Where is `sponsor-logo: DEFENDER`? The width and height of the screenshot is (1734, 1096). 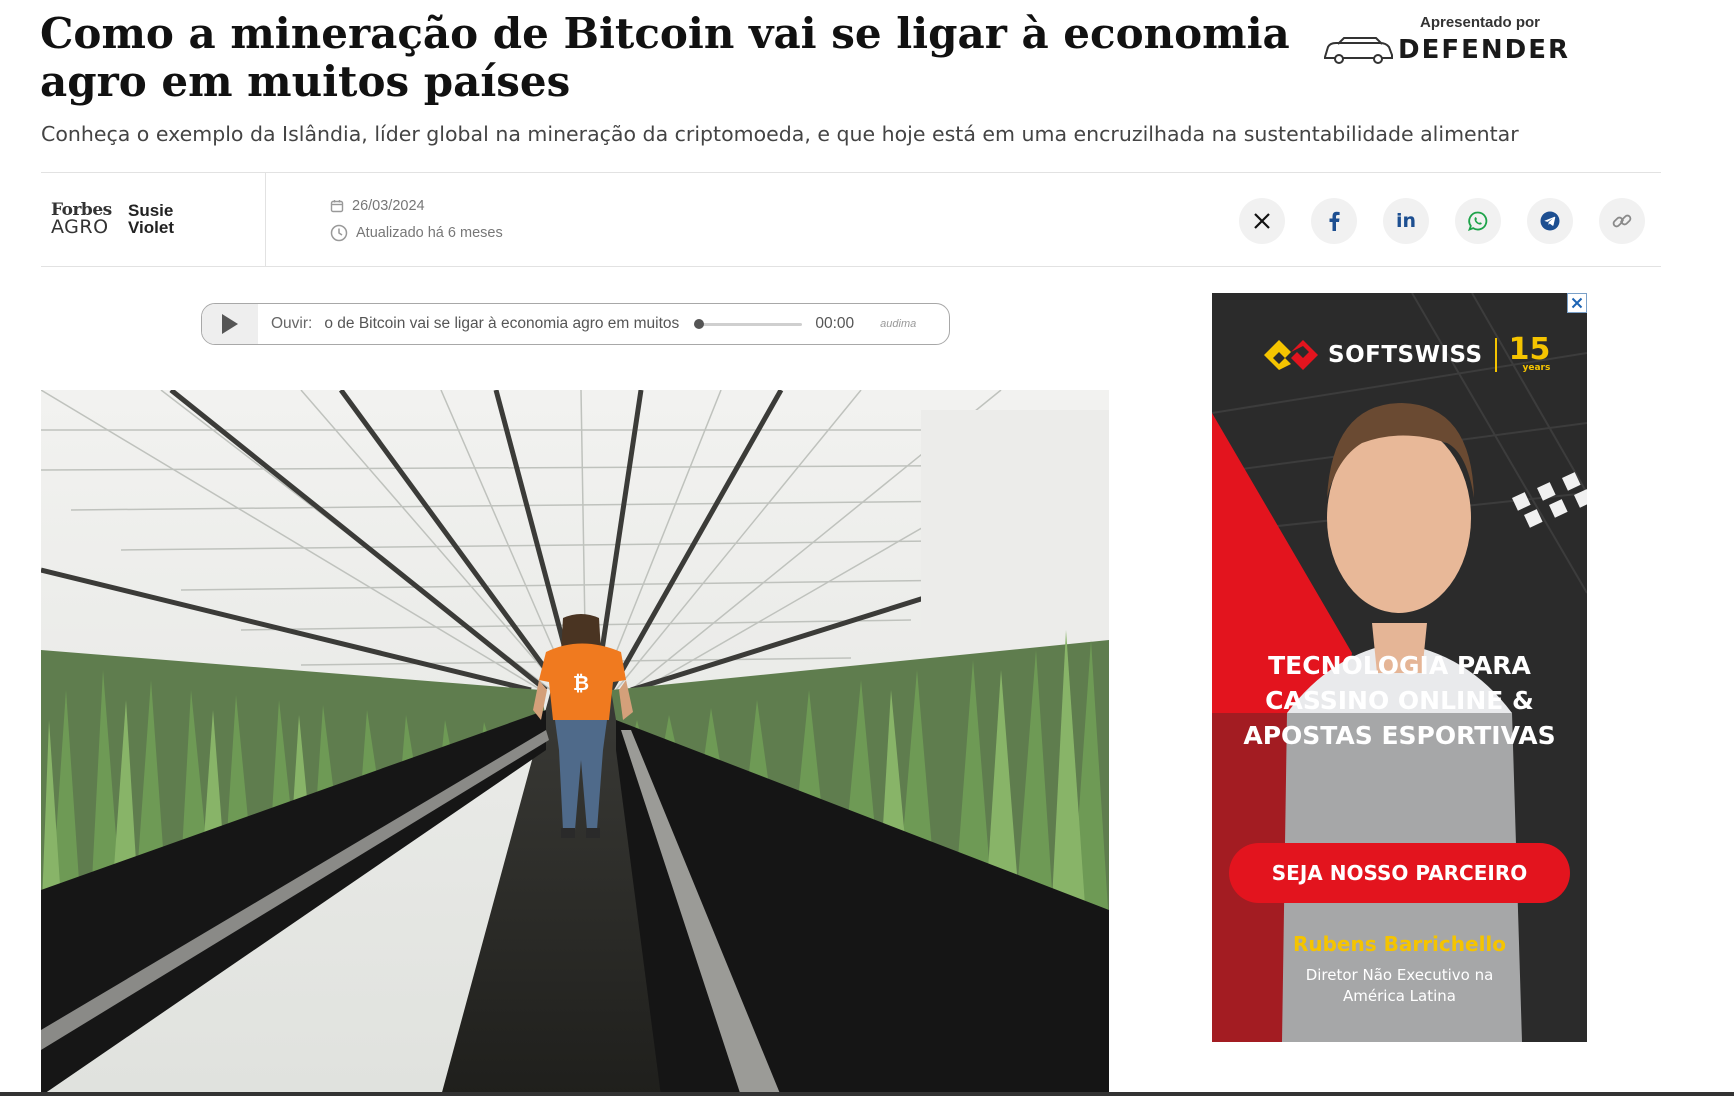 sponsor-logo: DEFENDER is located at coordinates (1472, 50).